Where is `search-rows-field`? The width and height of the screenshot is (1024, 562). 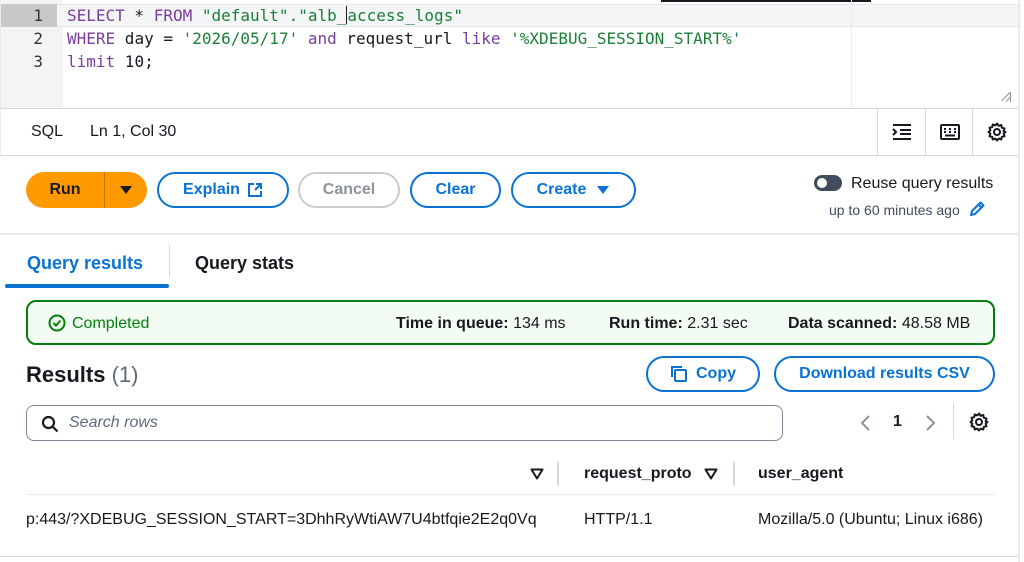
search-rows-field is located at coordinates (404, 423).